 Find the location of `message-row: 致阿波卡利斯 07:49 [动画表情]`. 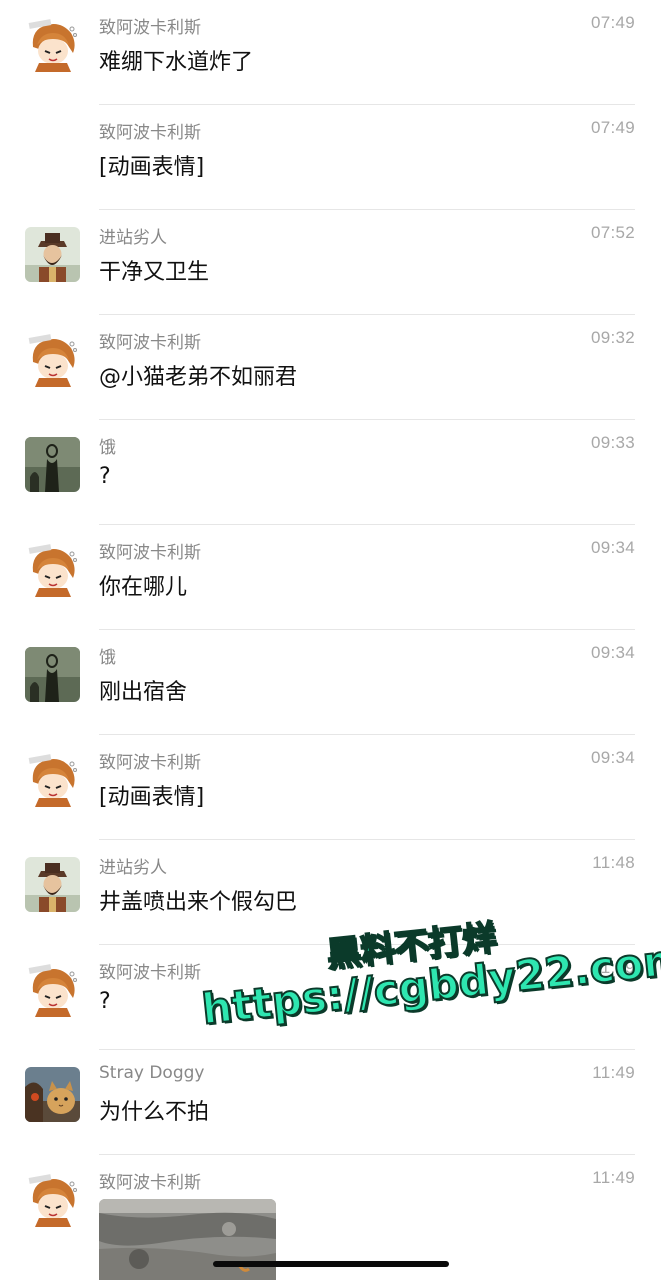

message-row: 致阿波卡利斯 07:49 [动画表情] is located at coordinates (330, 157).